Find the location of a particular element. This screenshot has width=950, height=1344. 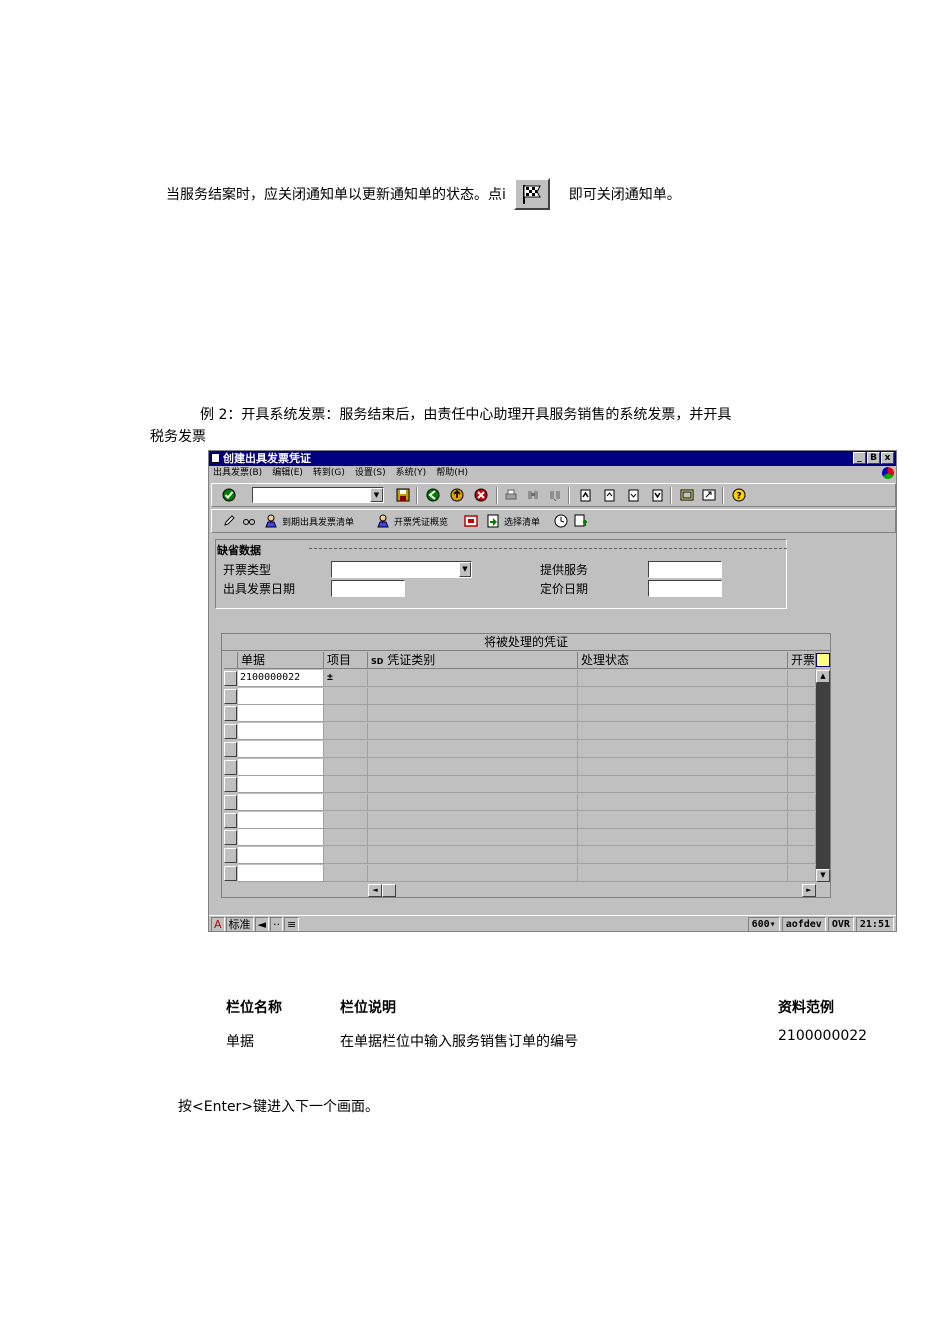

command-field: ▼ is located at coordinates (318, 495).